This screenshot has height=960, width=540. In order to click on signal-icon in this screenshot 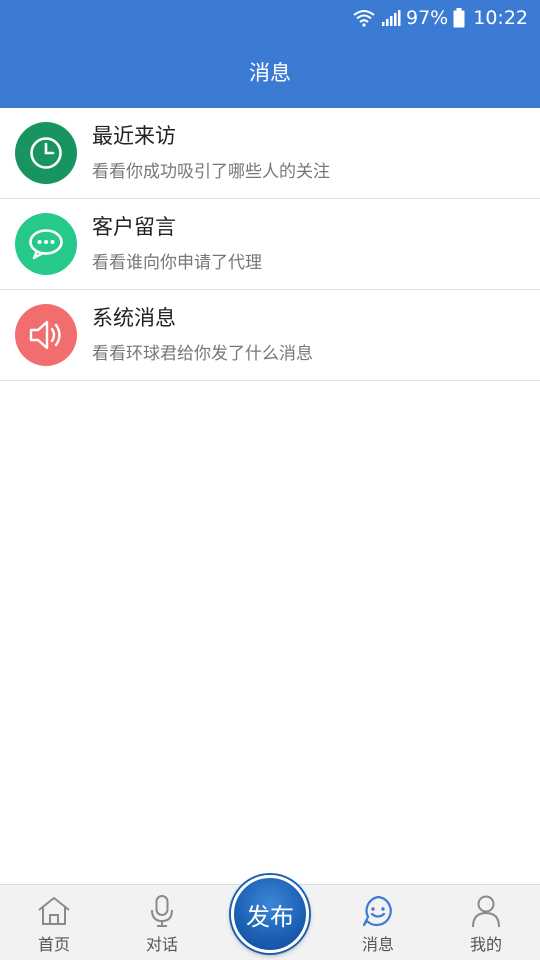, I will do `click(391, 18)`.